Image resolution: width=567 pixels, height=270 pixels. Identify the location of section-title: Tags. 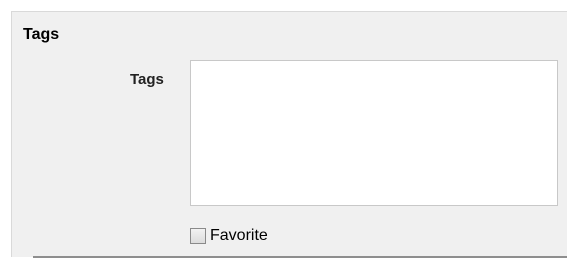
(41, 34).